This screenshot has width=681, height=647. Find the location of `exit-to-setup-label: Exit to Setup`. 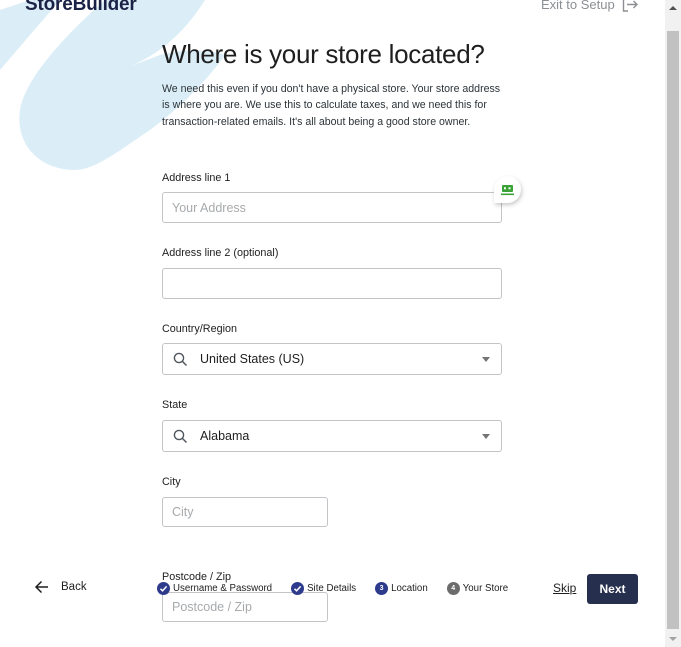

exit-to-setup-label: Exit to Setup is located at coordinates (578, 6).